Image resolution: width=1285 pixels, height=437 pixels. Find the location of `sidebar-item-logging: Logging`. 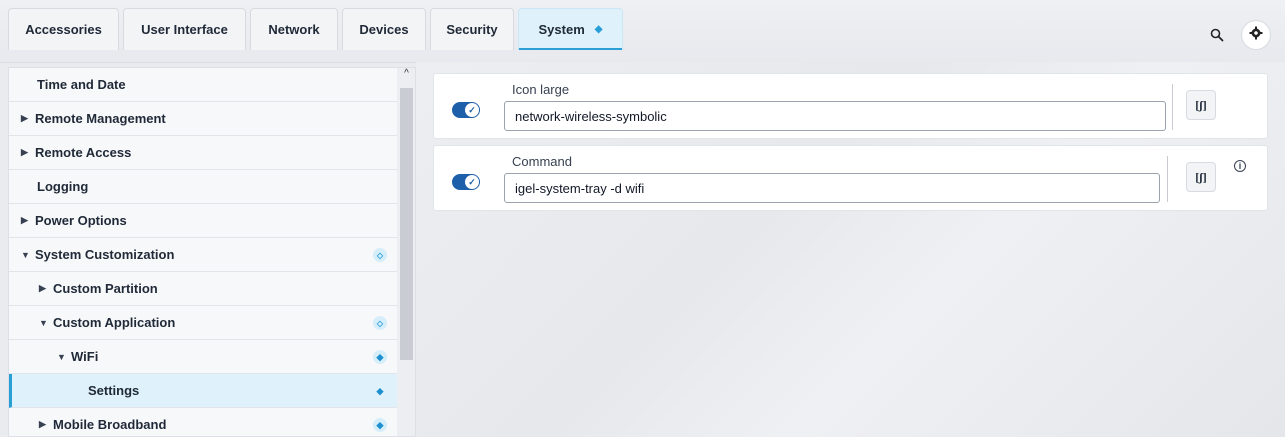

sidebar-item-logging: Logging is located at coordinates (203, 187).